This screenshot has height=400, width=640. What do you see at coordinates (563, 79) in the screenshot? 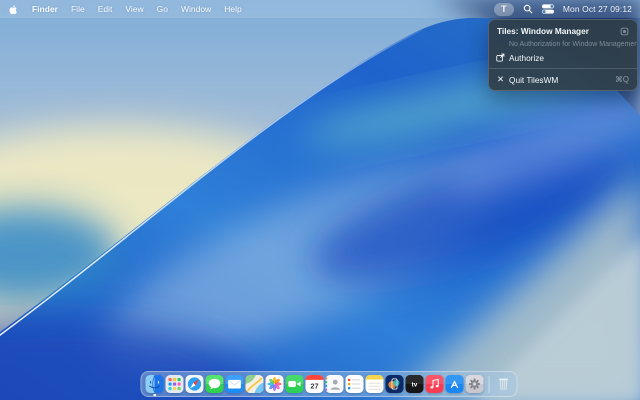
I see `menu-item-quit-tileswm: ✕ Quit TilesWM ⌘Q` at bounding box center [563, 79].